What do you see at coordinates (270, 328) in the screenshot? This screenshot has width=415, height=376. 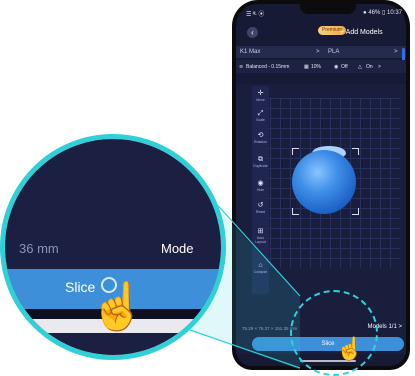 I see `model-dimensions: 75.29 × 76.37 × 151.35 mm` at bounding box center [270, 328].